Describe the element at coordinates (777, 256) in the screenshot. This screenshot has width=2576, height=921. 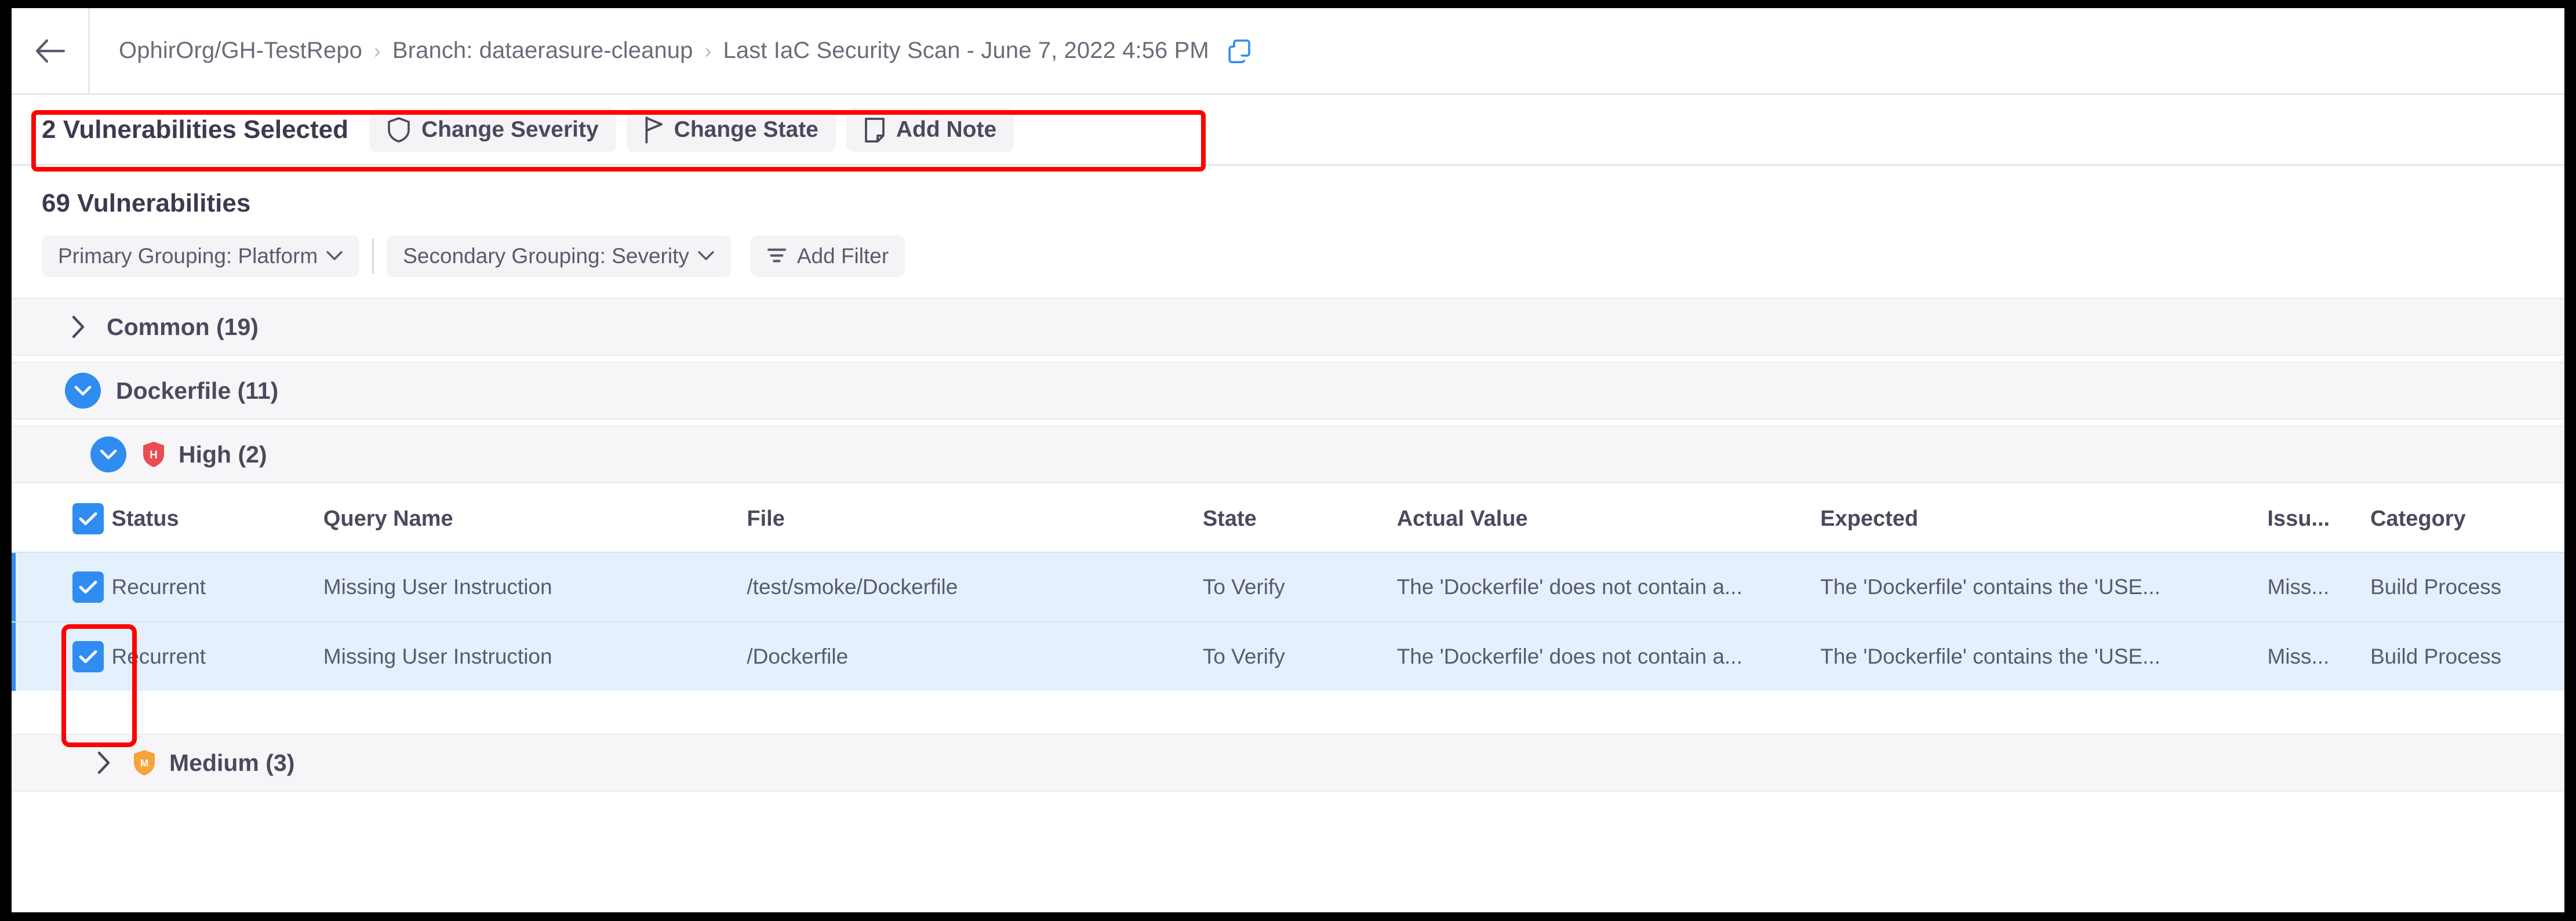
I see `filter-icon` at that location.